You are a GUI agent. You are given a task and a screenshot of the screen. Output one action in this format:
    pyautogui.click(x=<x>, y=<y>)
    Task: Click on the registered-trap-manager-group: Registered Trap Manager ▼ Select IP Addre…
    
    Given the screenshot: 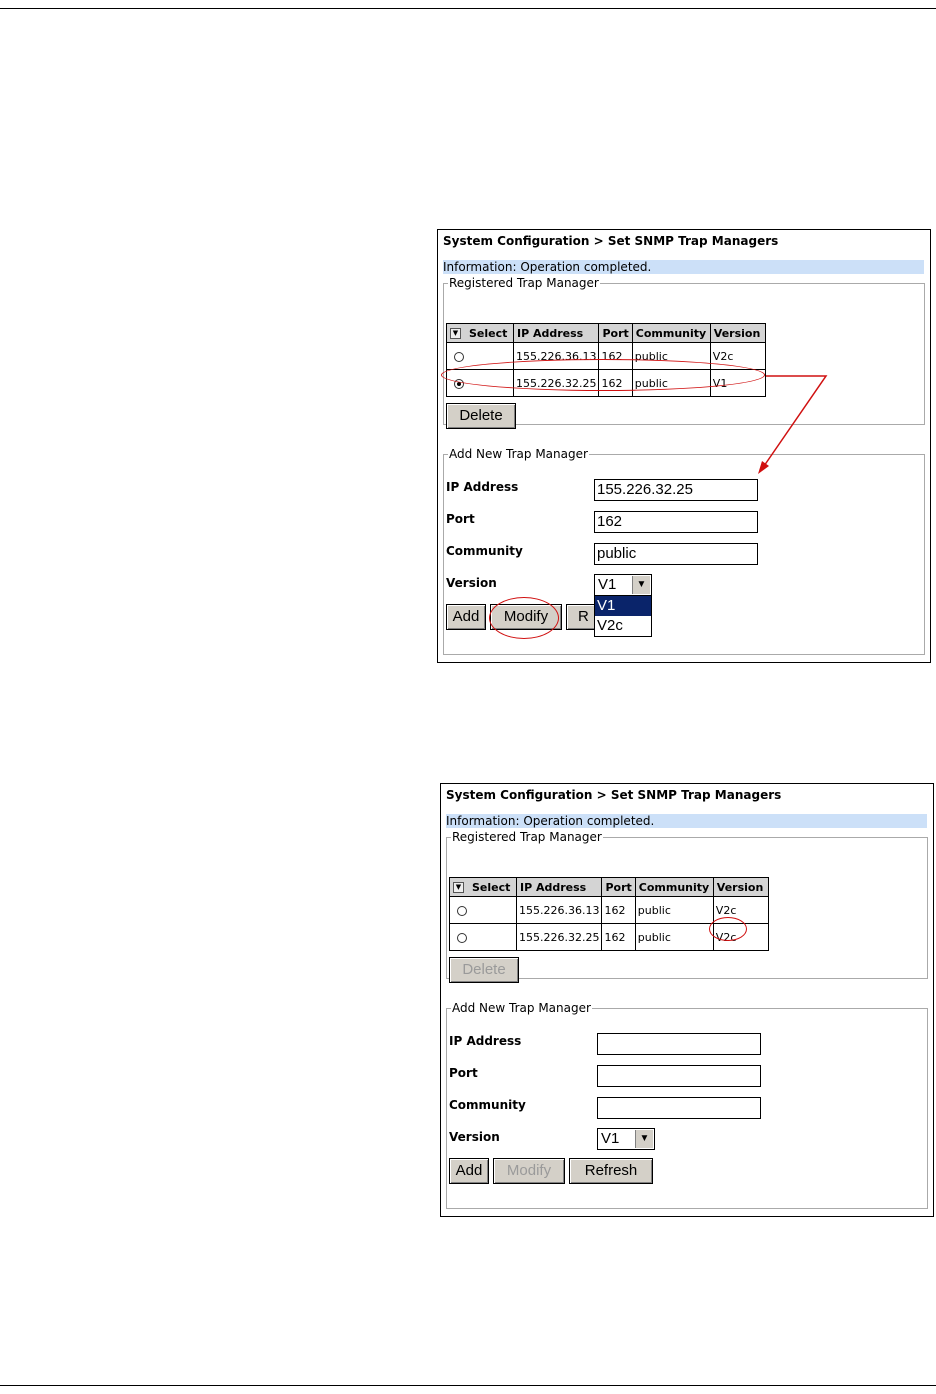 What is the action you would take?
    pyautogui.click(x=687, y=906)
    